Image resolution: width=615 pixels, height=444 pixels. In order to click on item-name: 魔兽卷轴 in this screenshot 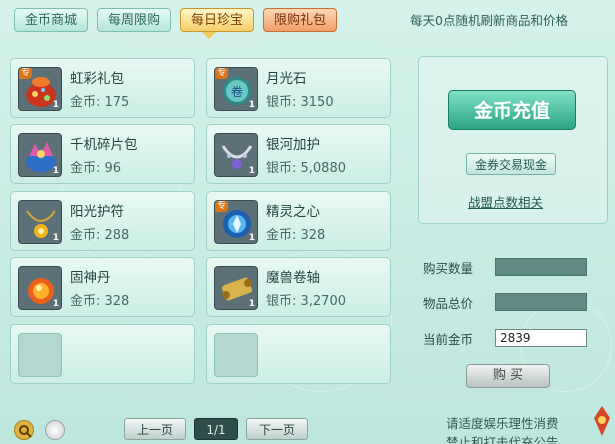, I will do `click(293, 278)`.